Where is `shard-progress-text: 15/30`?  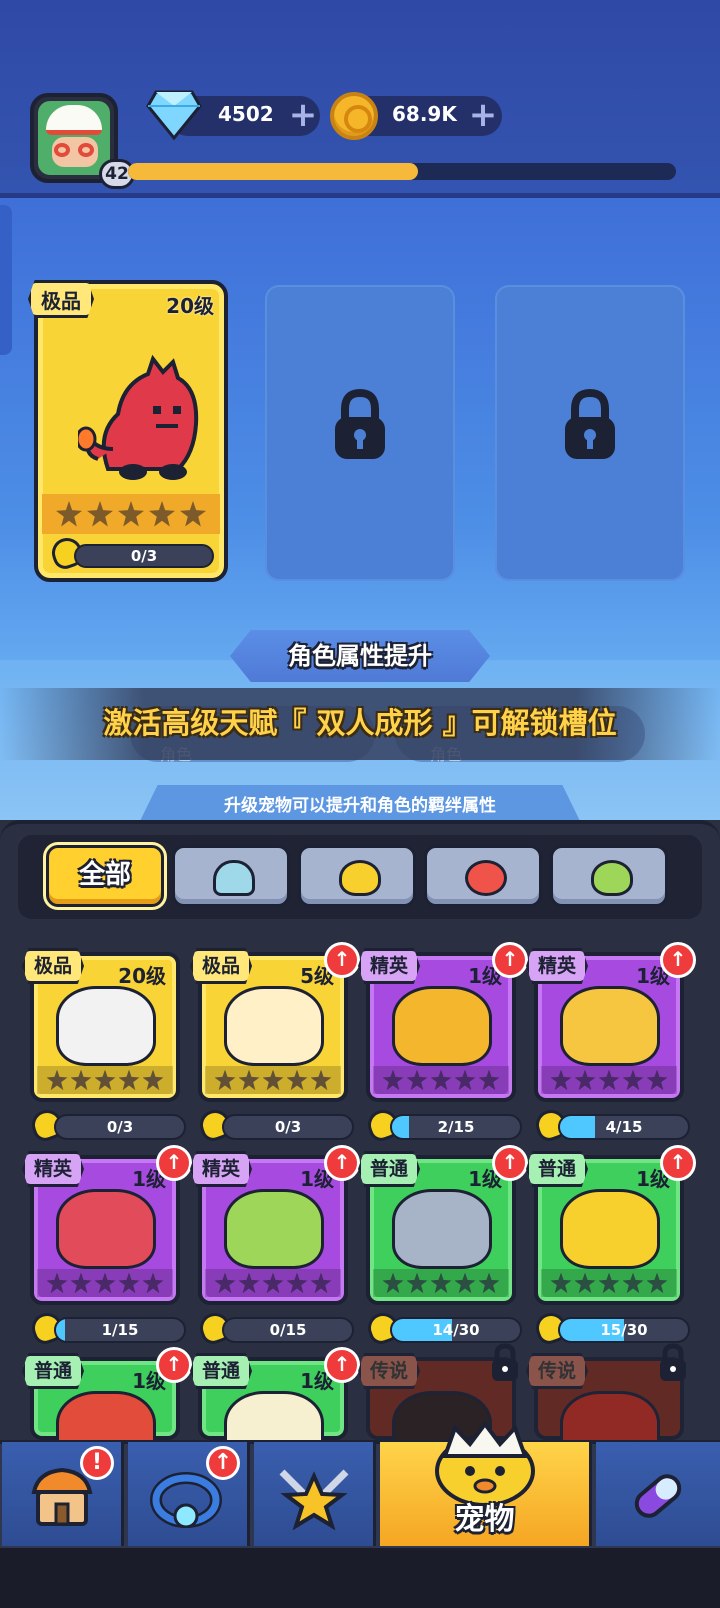 shard-progress-text: 15/30 is located at coordinates (624, 1330).